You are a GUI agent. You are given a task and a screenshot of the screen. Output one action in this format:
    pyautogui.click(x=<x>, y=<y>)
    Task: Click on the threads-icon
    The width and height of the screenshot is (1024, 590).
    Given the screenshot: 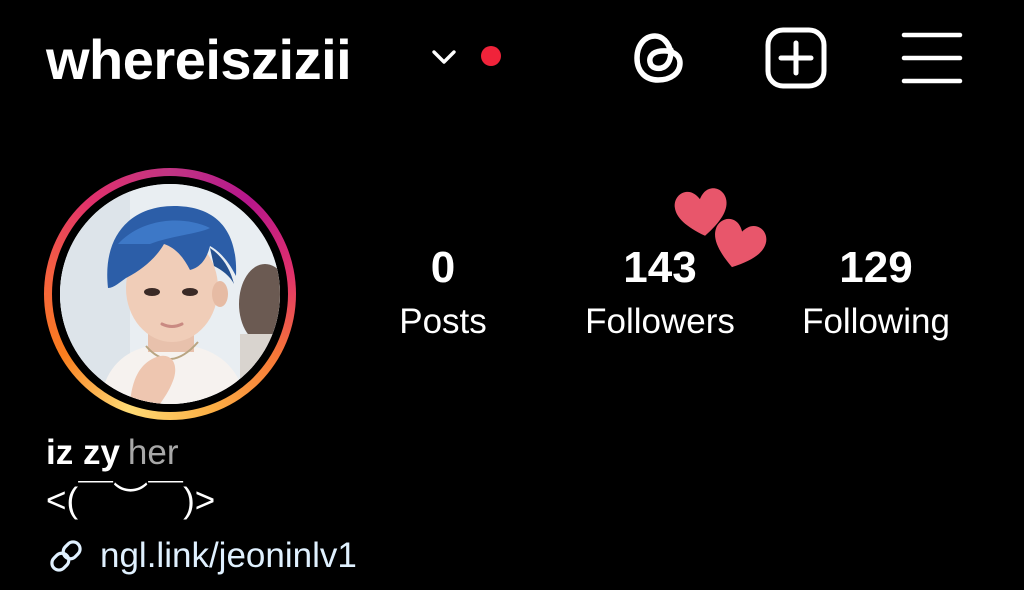 What is the action you would take?
    pyautogui.click(x=658, y=58)
    